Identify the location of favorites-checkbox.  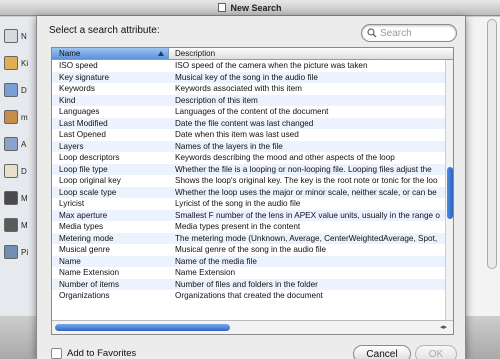
(56, 353).